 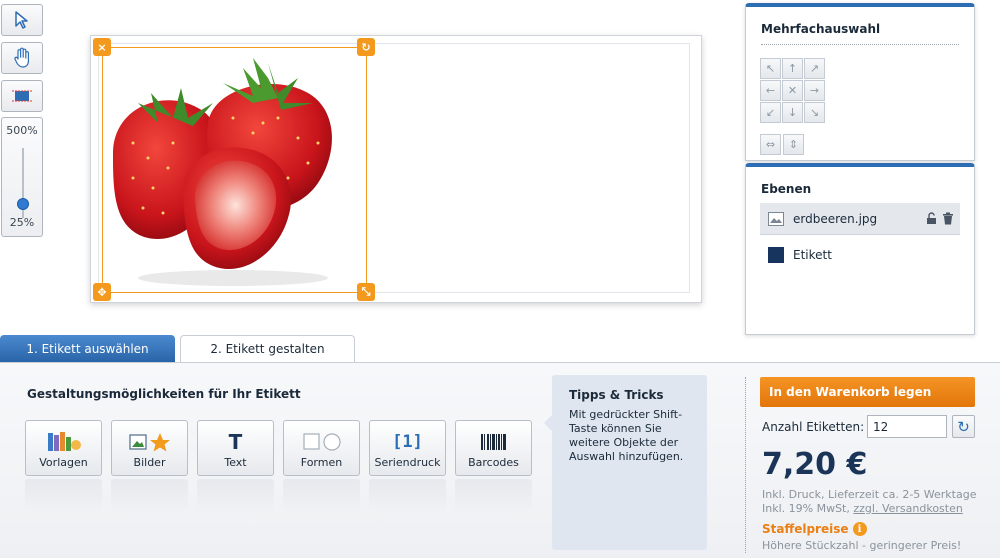 I want to click on books-icon, so click(x=64, y=442).